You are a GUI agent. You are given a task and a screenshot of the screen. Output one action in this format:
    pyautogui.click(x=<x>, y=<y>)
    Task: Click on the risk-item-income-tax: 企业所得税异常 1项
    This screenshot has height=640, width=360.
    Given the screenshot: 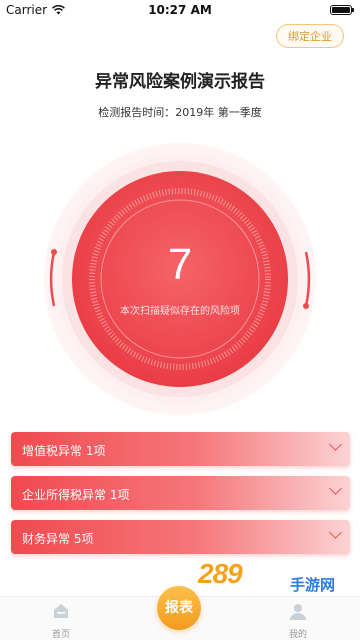 What is the action you would take?
    pyautogui.click(x=180, y=493)
    